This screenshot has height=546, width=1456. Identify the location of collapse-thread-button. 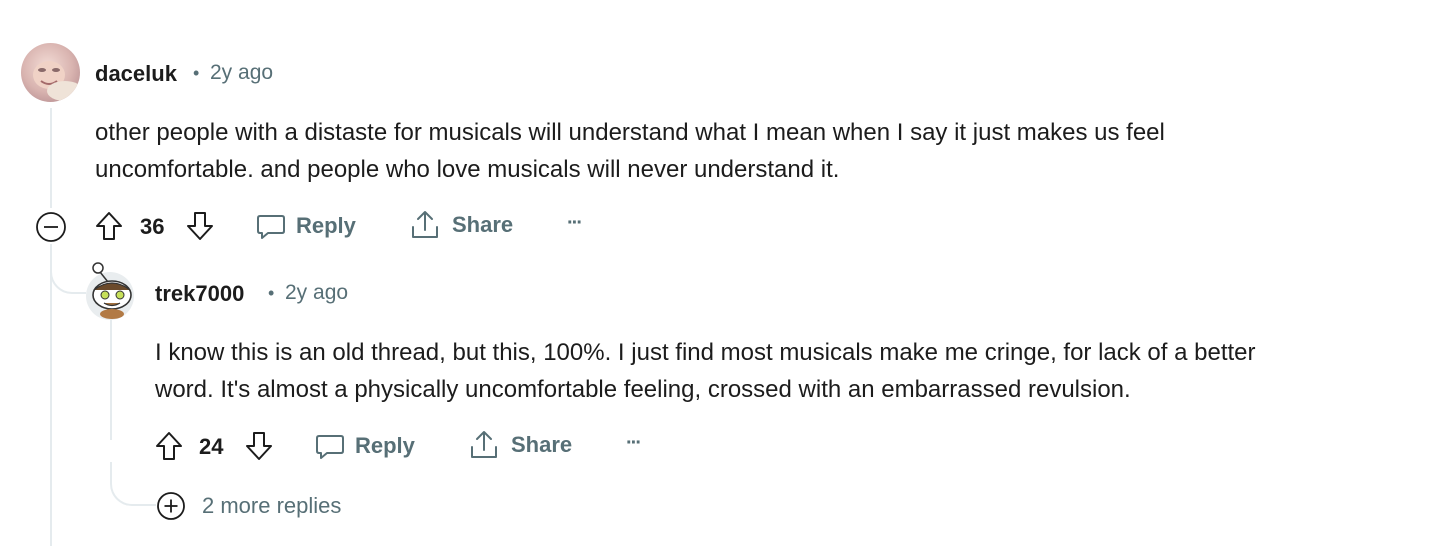
(51, 227).